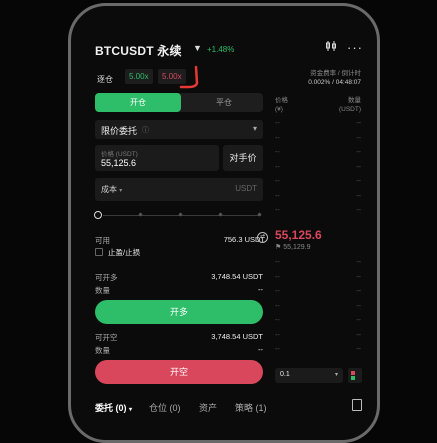  What do you see at coordinates (105, 79) in the screenshot?
I see `margin-mode: 逐仓` at bounding box center [105, 79].